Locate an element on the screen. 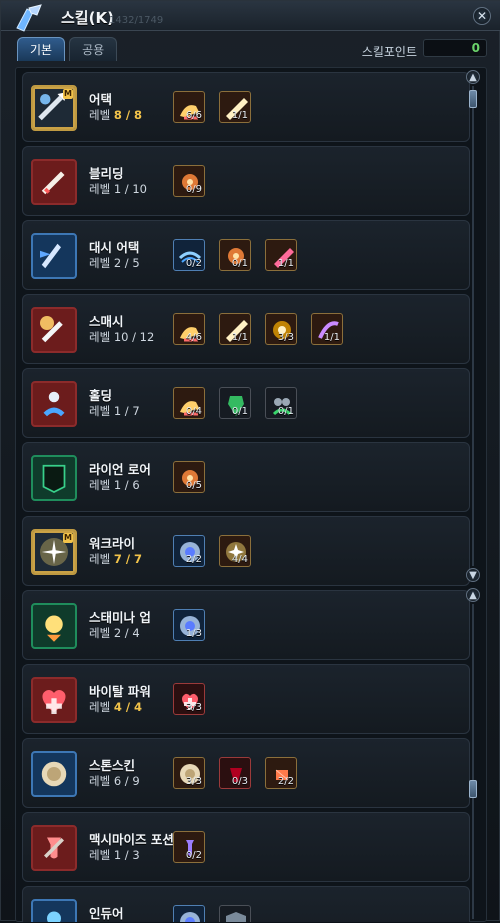 The image size is (500, 923). perk-slot: 0/9 is located at coordinates (189, 181).